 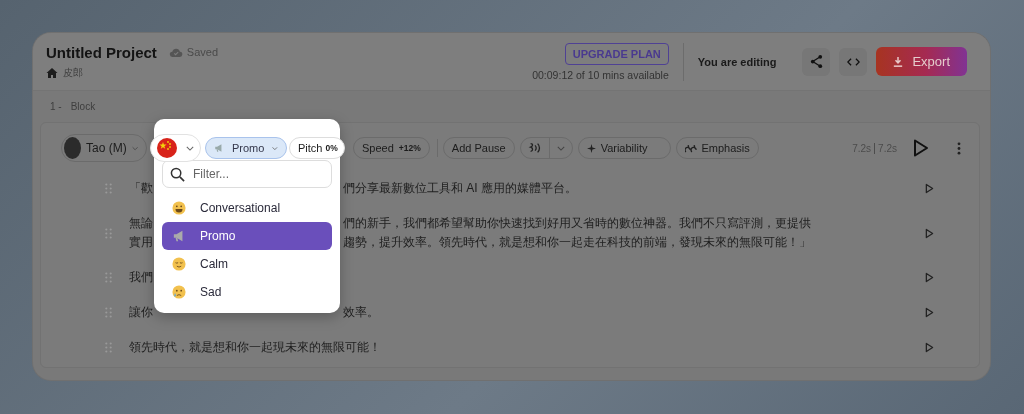 I want to click on share-icon, so click(x=816, y=61).